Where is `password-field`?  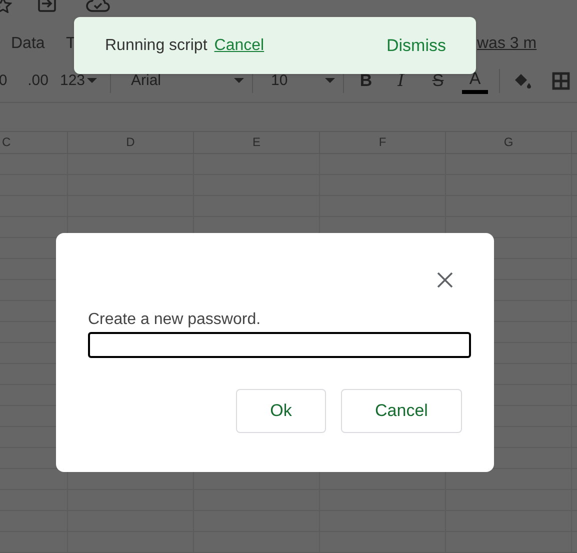
password-field is located at coordinates (279, 345).